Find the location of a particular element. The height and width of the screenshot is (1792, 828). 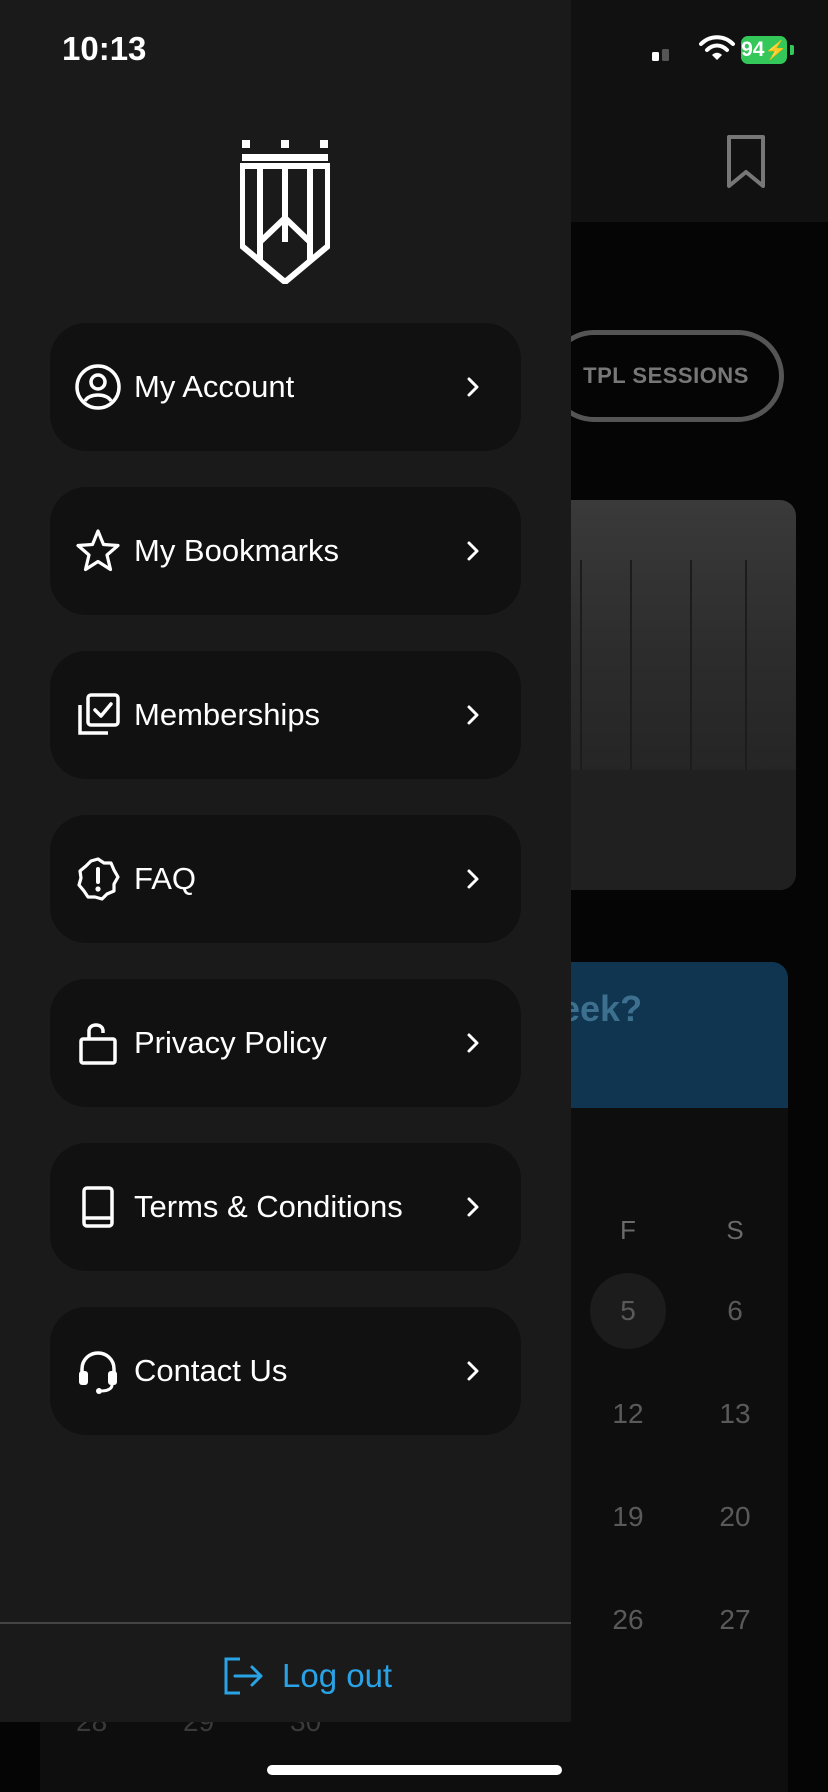

headset-icon is located at coordinates (98, 1371).